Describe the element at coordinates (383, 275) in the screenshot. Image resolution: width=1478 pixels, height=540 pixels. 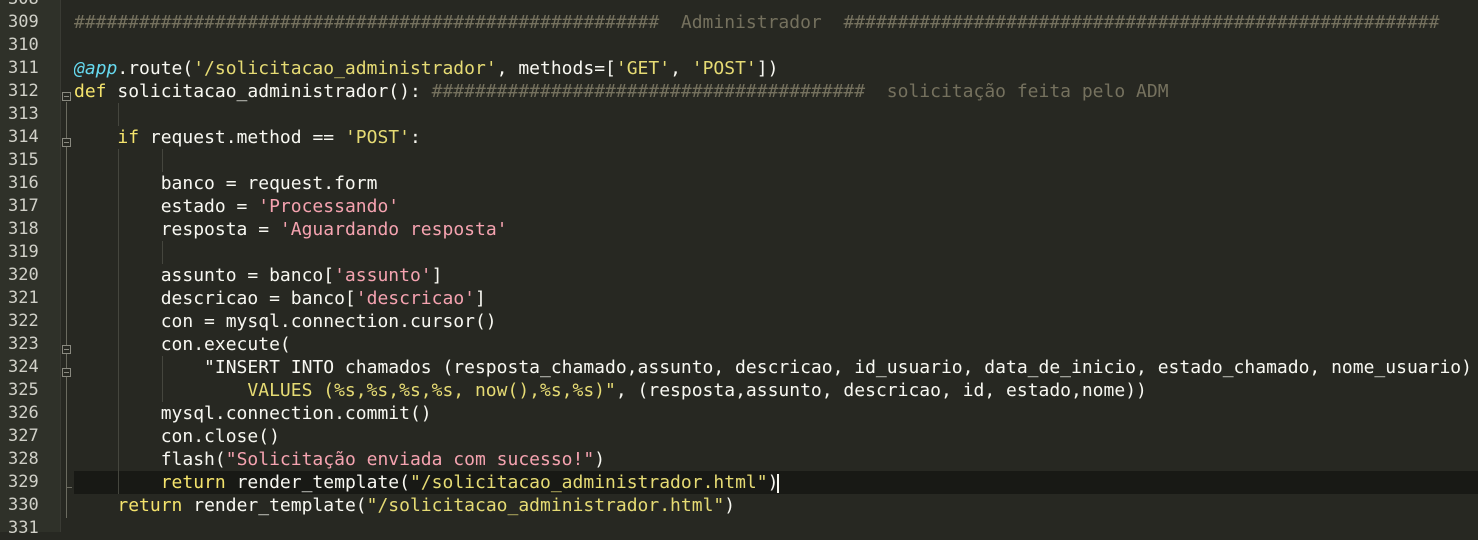
I see `string-literal: 'assunto'` at that location.